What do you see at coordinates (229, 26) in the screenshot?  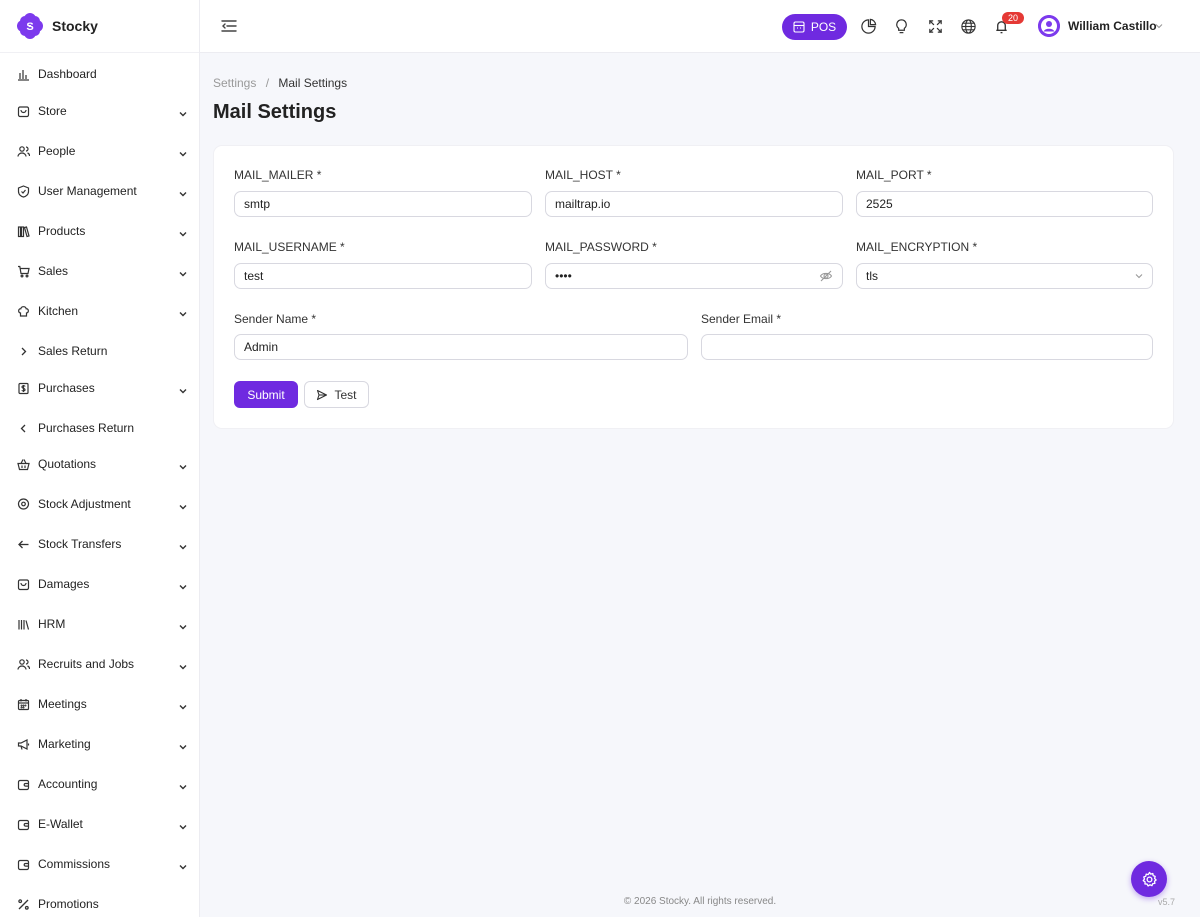 I see `menu-toggle-icon` at bounding box center [229, 26].